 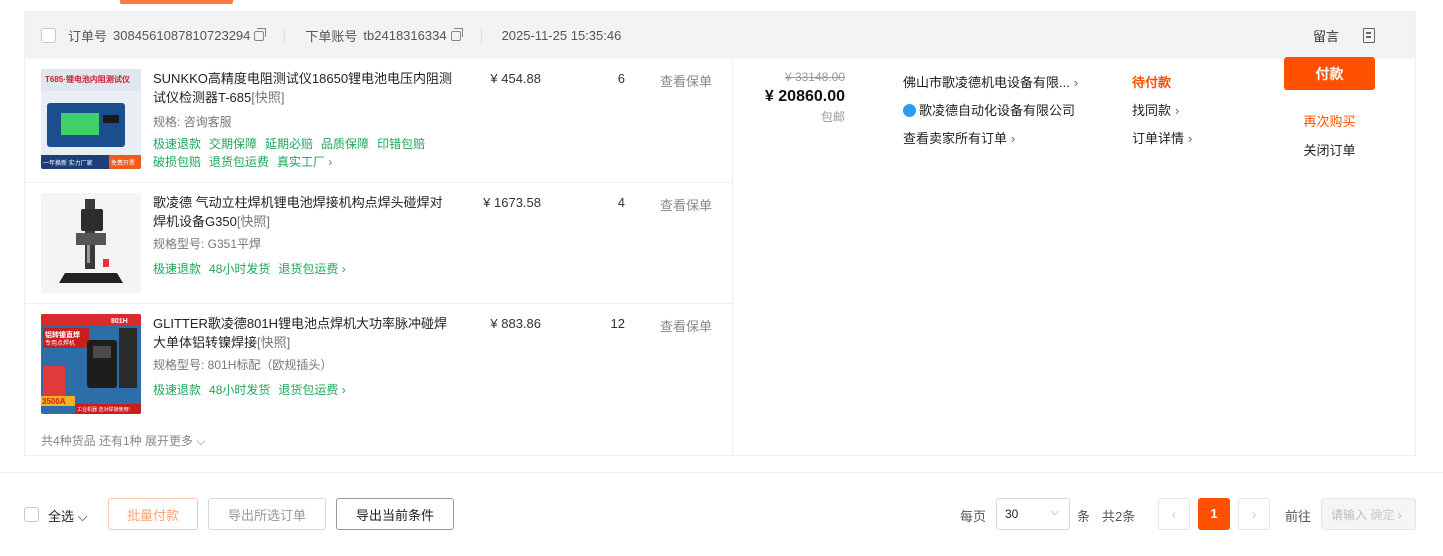 What do you see at coordinates (331, 36) in the screenshot?
I see `account-label: 下单账号` at bounding box center [331, 36].